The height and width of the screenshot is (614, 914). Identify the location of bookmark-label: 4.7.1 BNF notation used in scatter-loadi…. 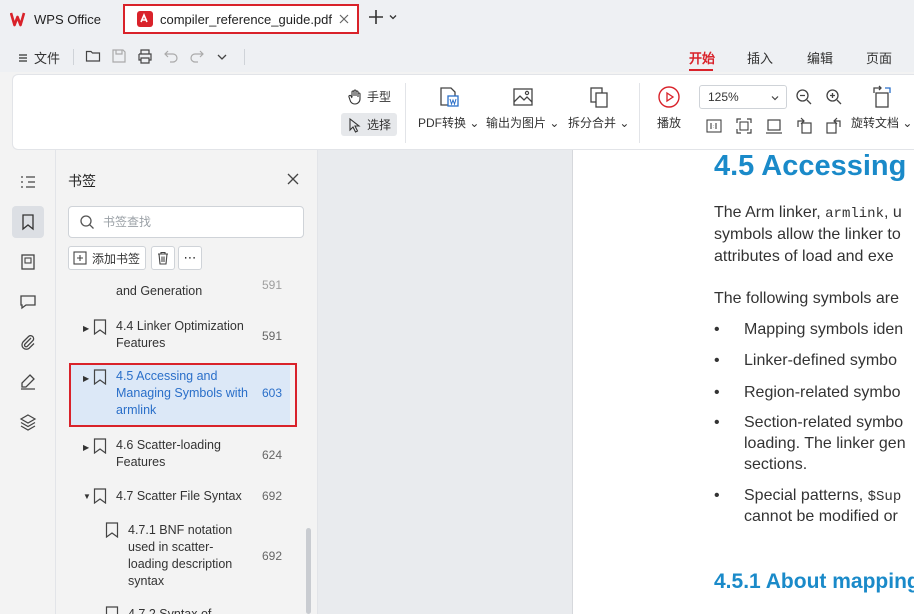
(180, 555).